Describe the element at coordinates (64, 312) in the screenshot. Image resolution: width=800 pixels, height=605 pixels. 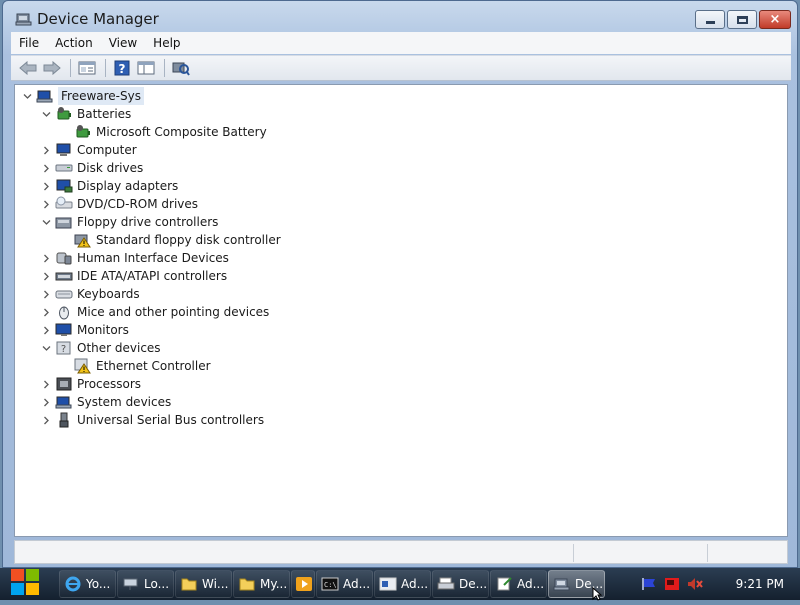
I see `mouse-icon` at that location.